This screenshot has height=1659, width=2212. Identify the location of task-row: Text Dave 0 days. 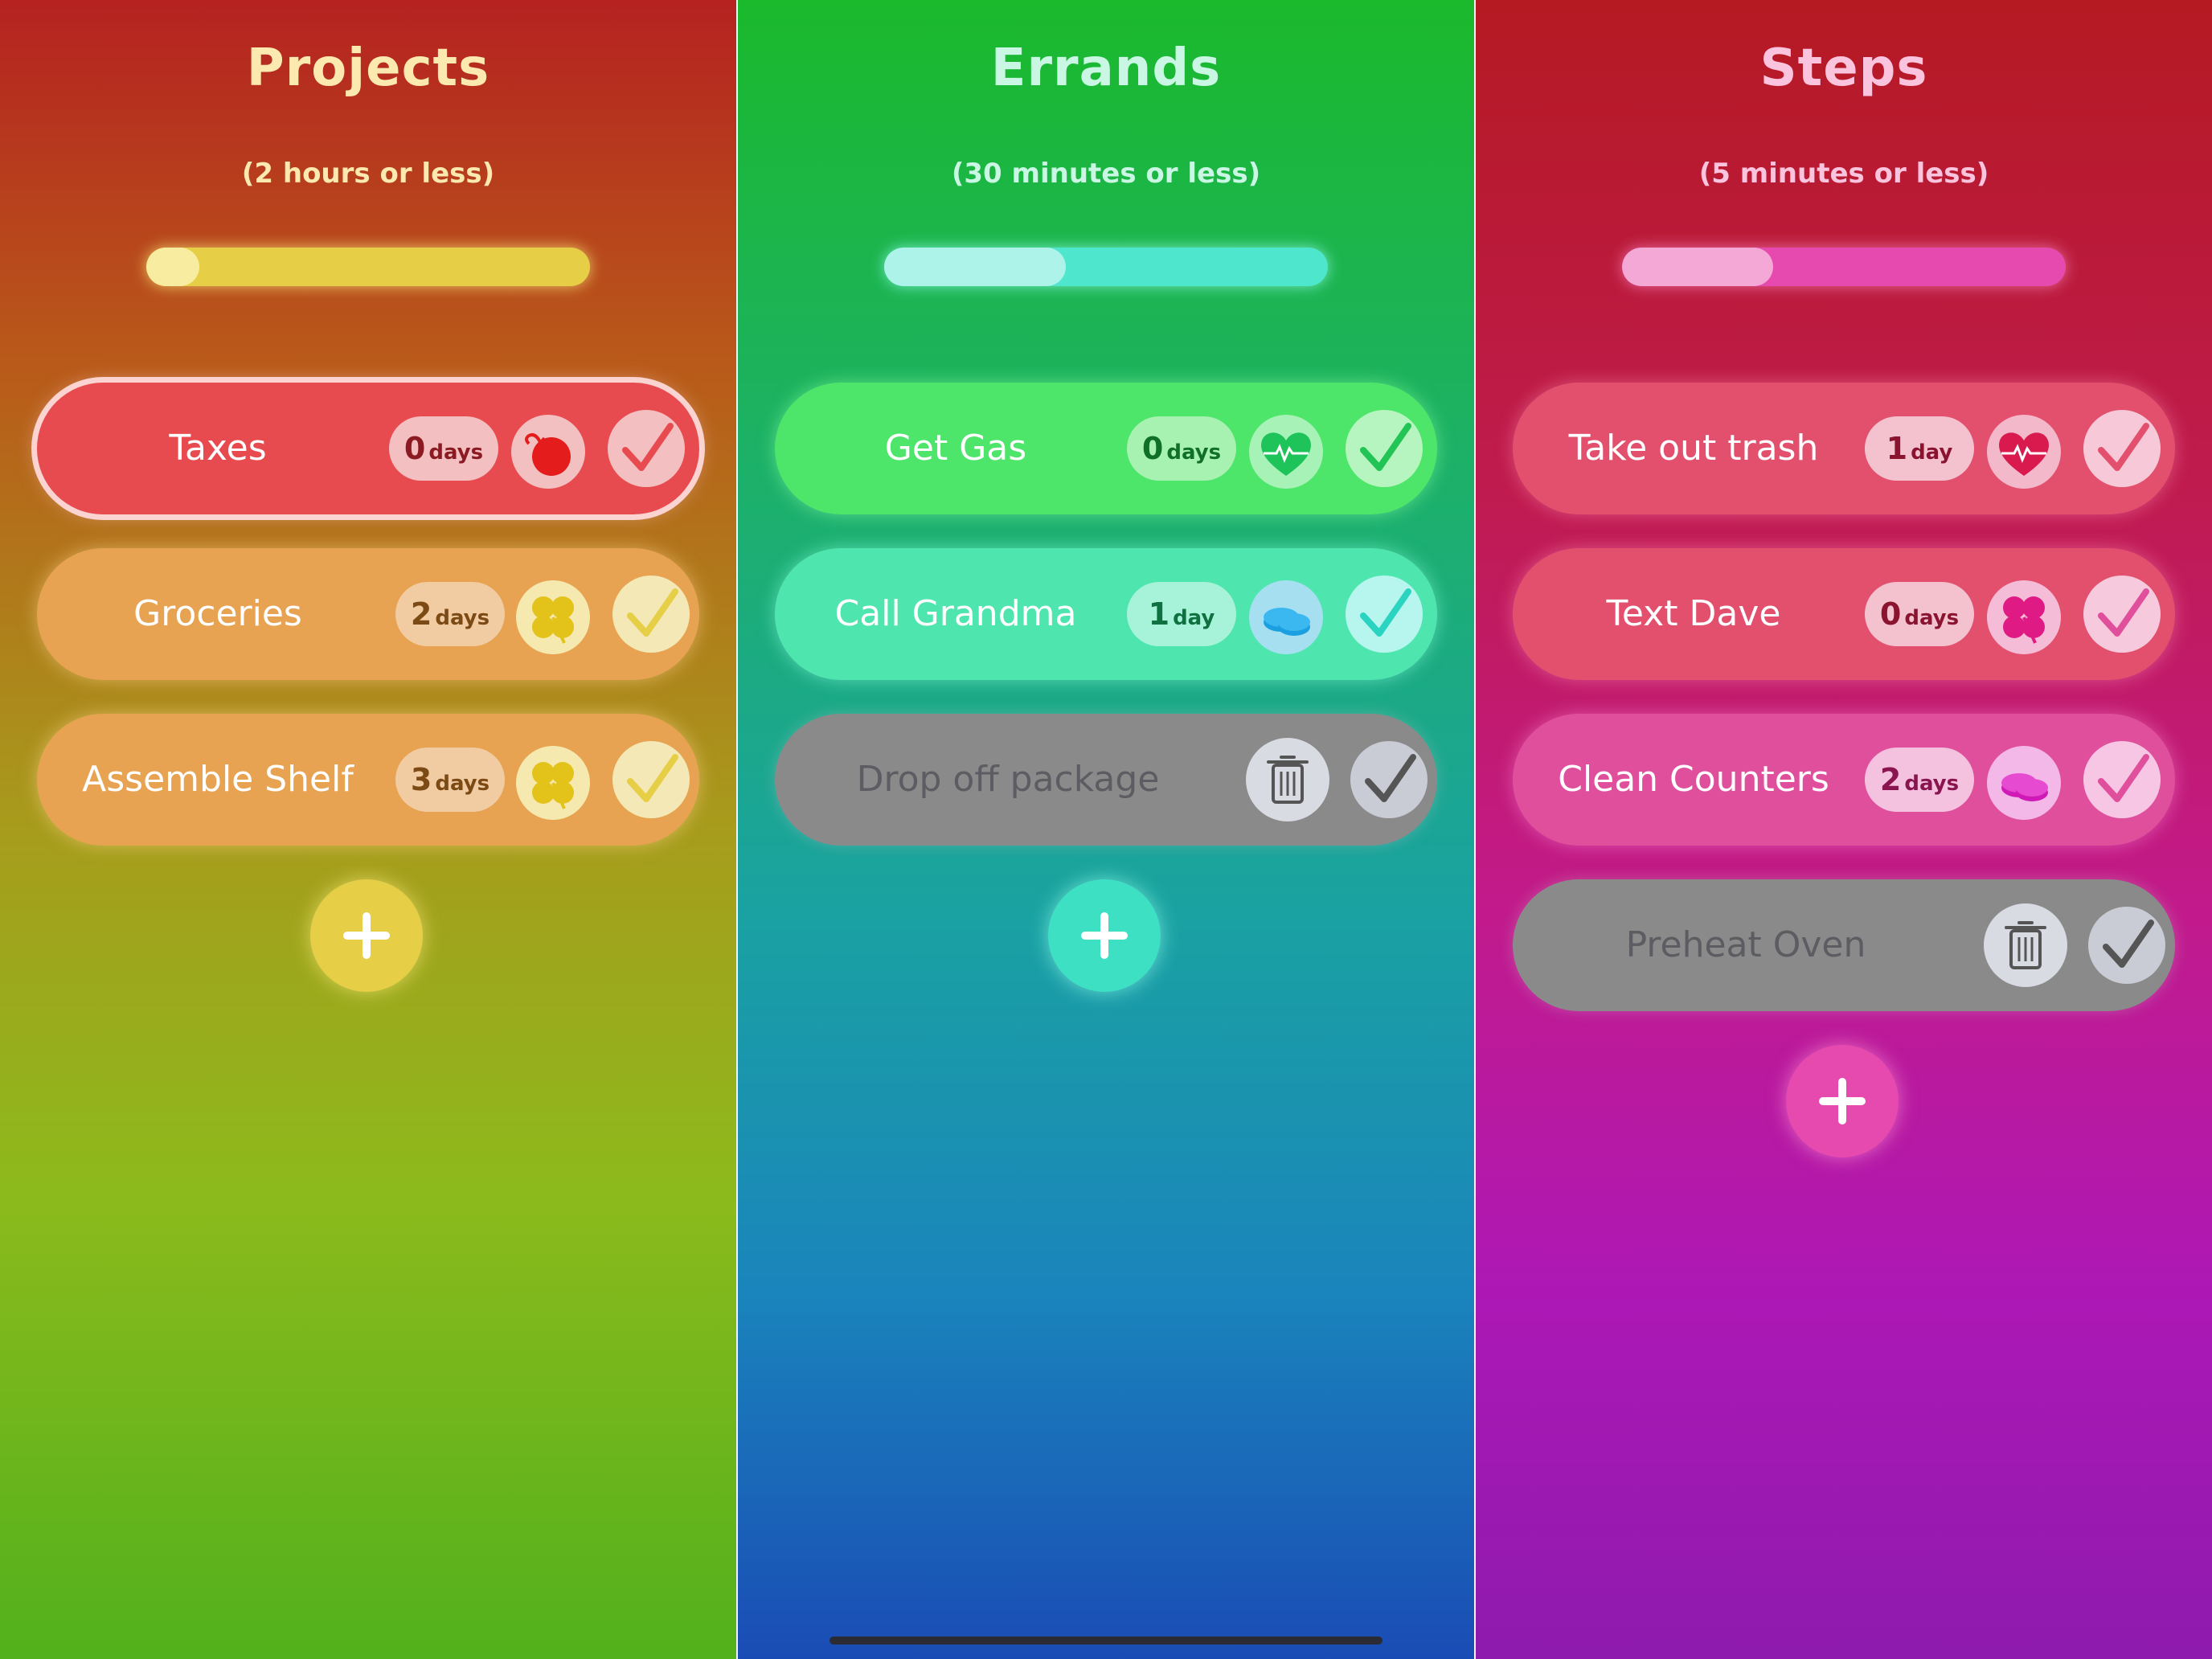
(1844, 614).